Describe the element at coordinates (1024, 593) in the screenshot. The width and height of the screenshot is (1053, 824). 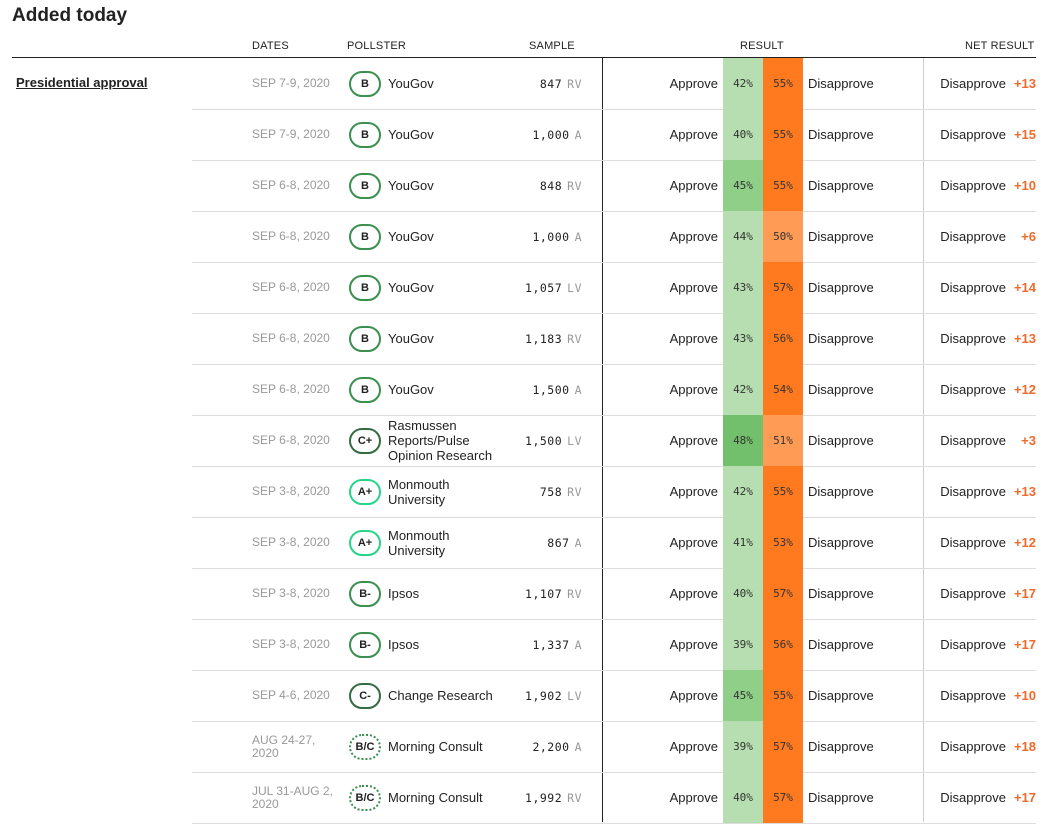
I see `net-result-value: +17` at that location.